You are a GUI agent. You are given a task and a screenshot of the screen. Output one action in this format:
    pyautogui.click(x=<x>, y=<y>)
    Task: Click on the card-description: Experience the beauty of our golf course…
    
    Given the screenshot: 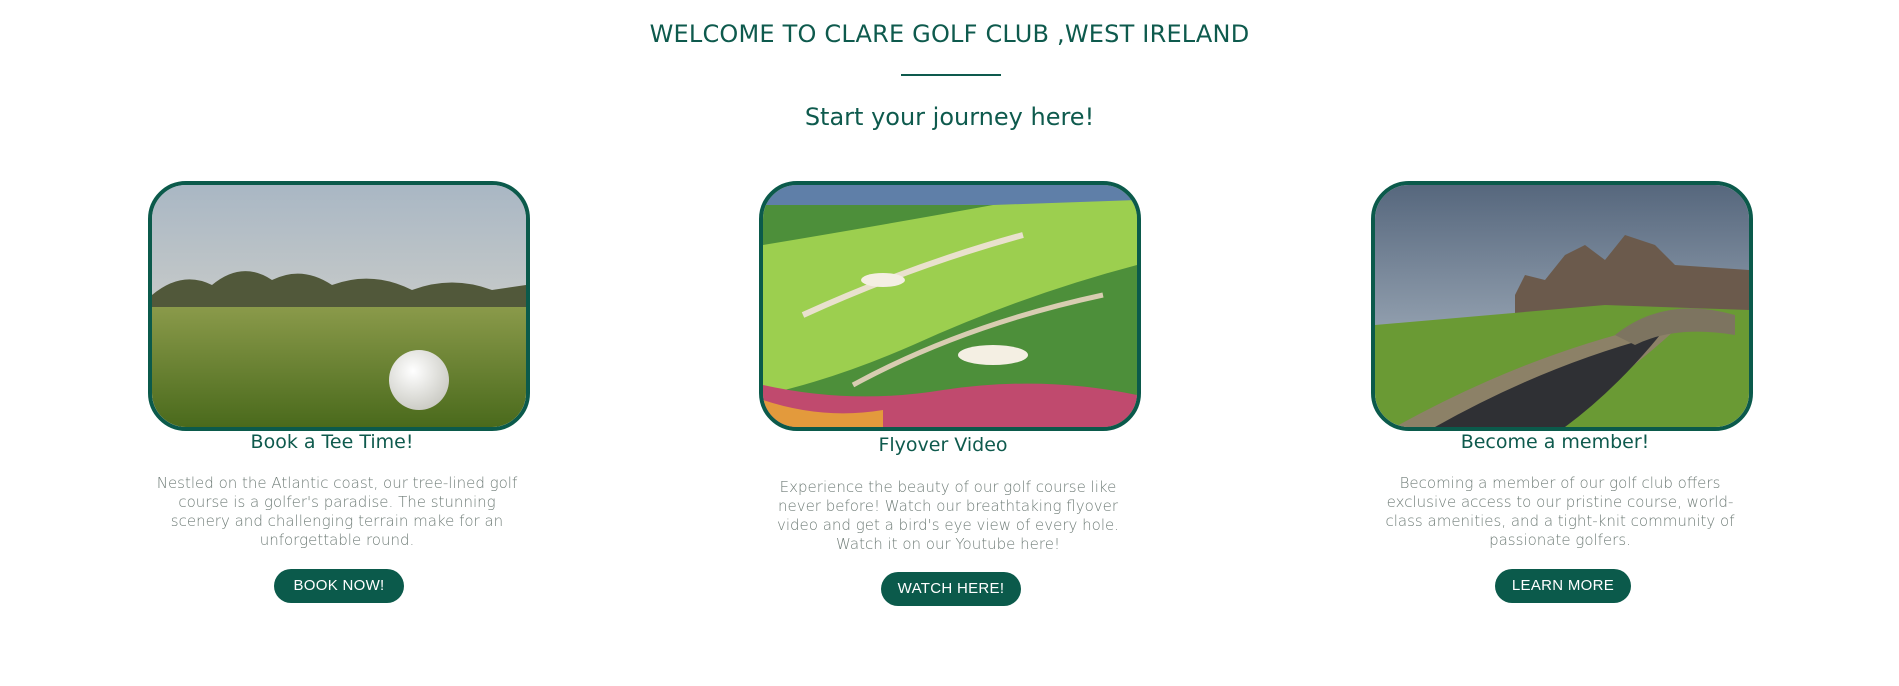 What is the action you would take?
    pyautogui.click(x=948, y=515)
    